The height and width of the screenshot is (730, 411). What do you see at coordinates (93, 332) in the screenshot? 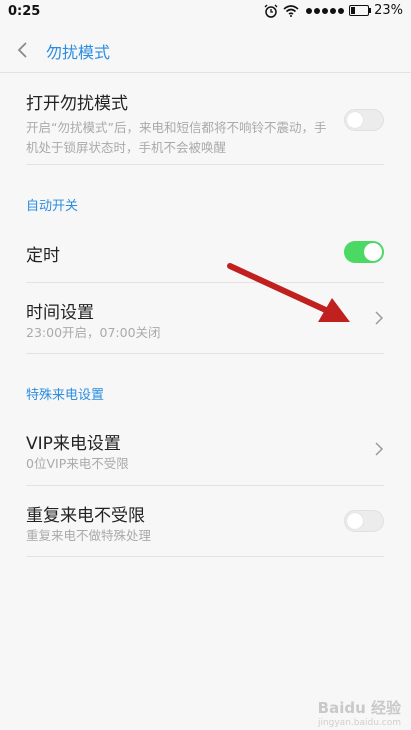
I see `time-setting-subtitle: 23:00开启，07:00关闭` at bounding box center [93, 332].